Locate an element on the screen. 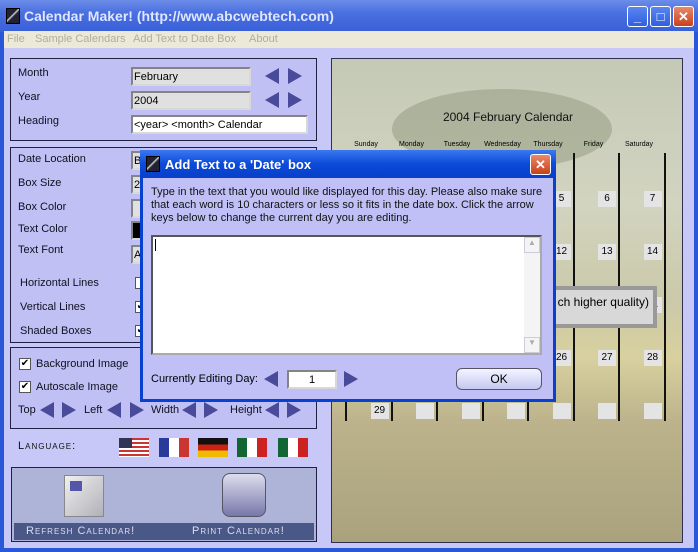 This screenshot has width=698, height=552. editing-day-label: Currently Editing Day: is located at coordinates (204, 379).